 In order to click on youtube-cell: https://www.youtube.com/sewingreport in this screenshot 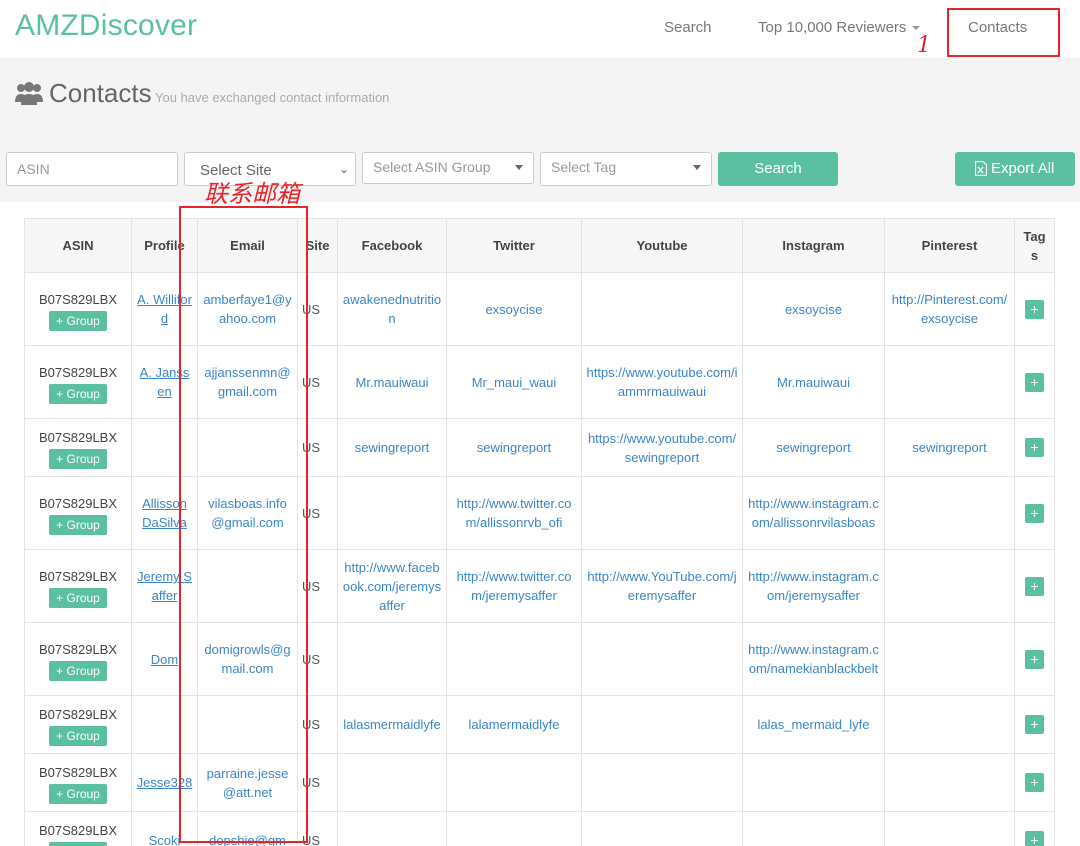, I will do `click(662, 447)`.